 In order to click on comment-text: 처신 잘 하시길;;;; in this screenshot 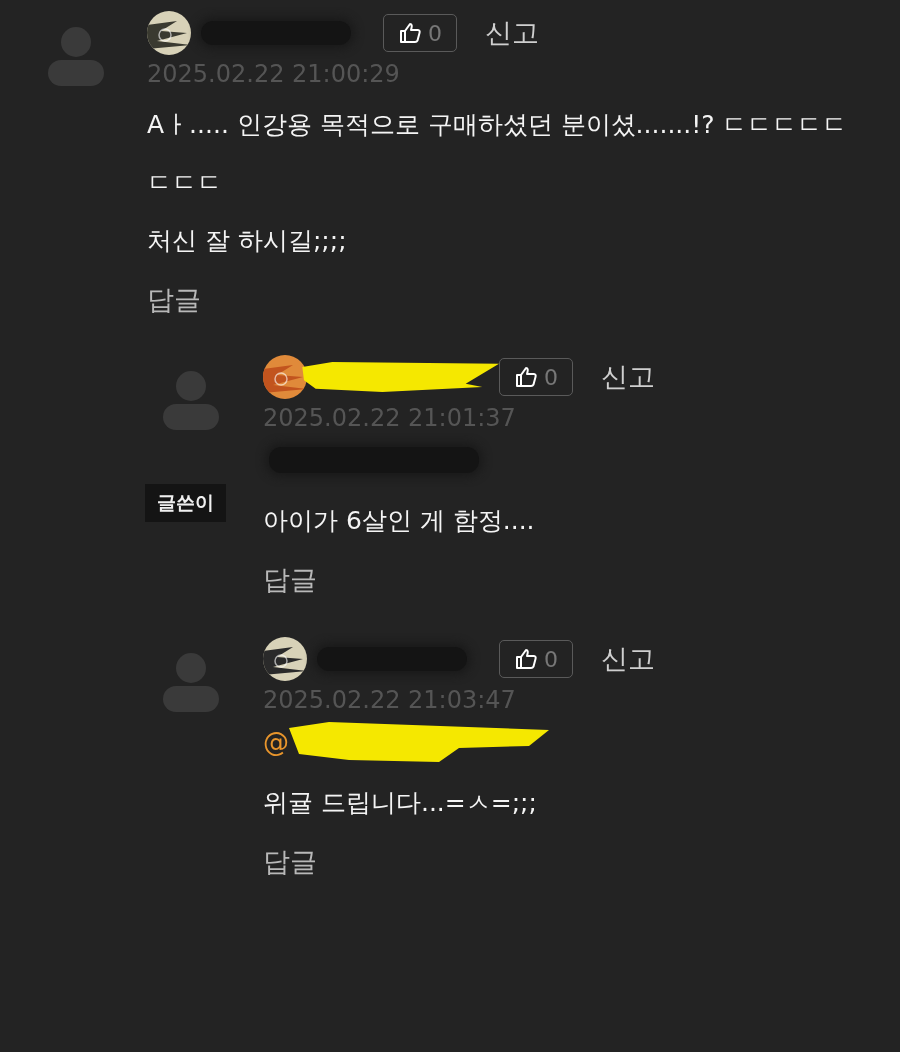, I will do `click(247, 241)`.